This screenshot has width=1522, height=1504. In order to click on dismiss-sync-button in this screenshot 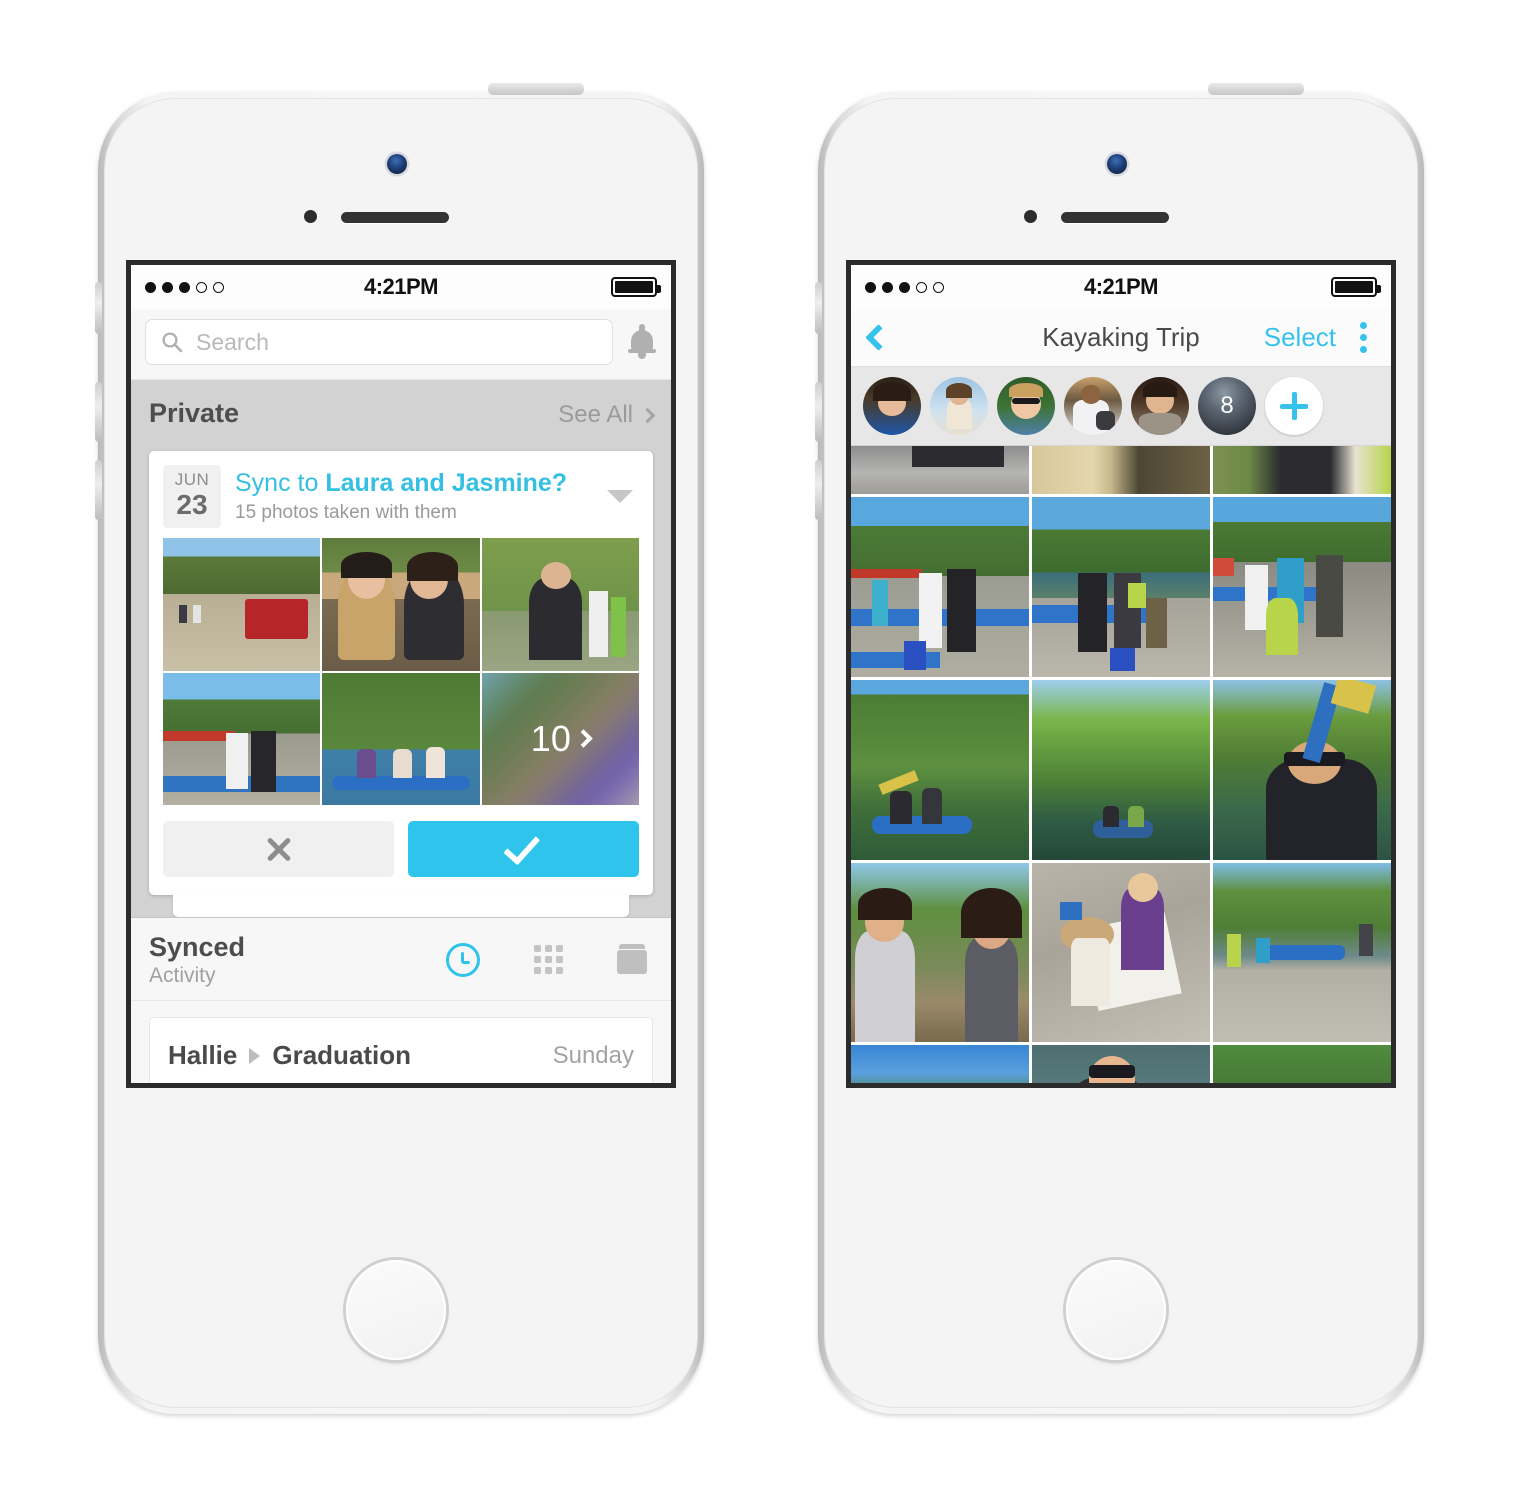, I will do `click(278, 848)`.